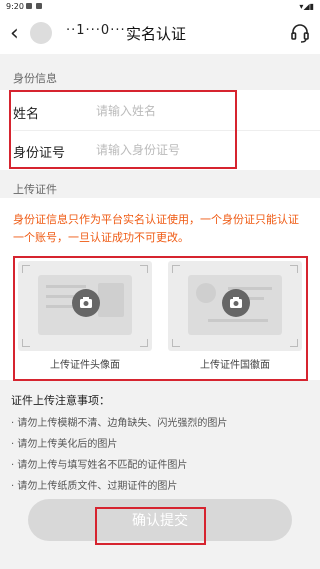 The width and height of the screenshot is (320, 569). What do you see at coordinates (156, 34) in the screenshot?
I see `page-title: 实名认证` at bounding box center [156, 34].